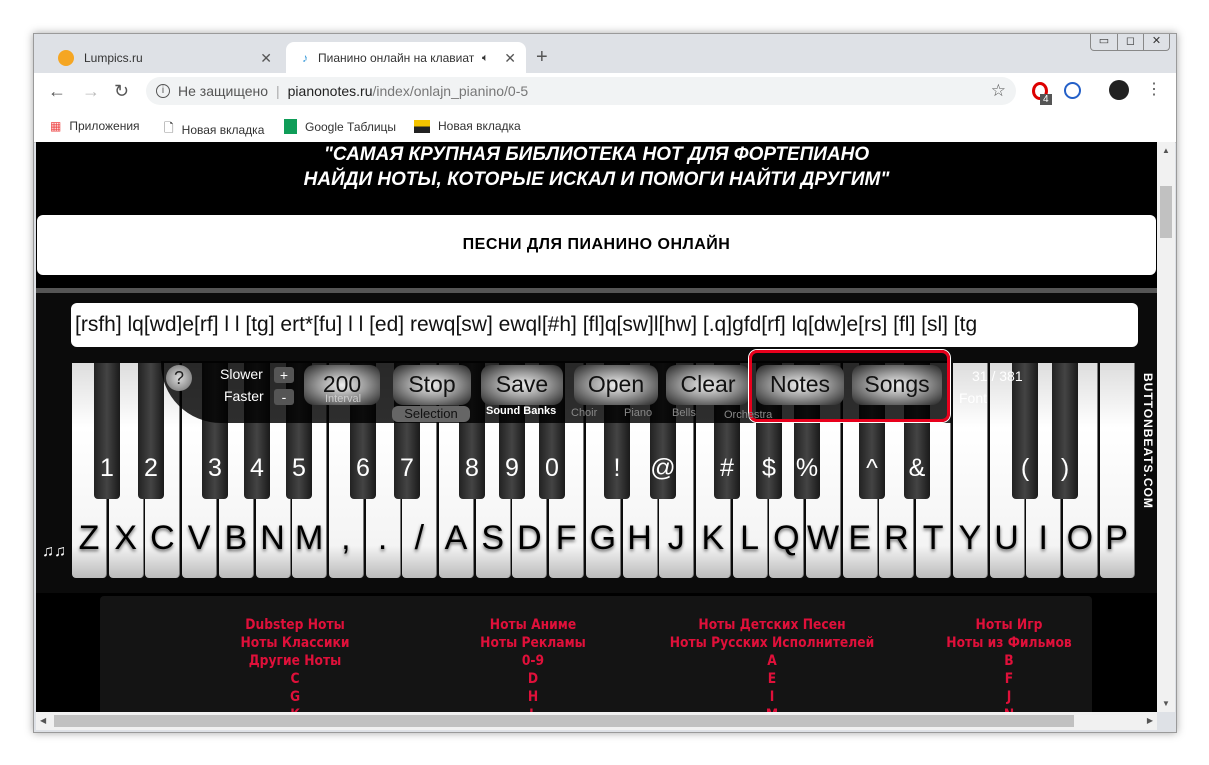 The image size is (1209, 765). Describe the element at coordinates (1072, 90) in the screenshot. I see `globe-icon` at that location.